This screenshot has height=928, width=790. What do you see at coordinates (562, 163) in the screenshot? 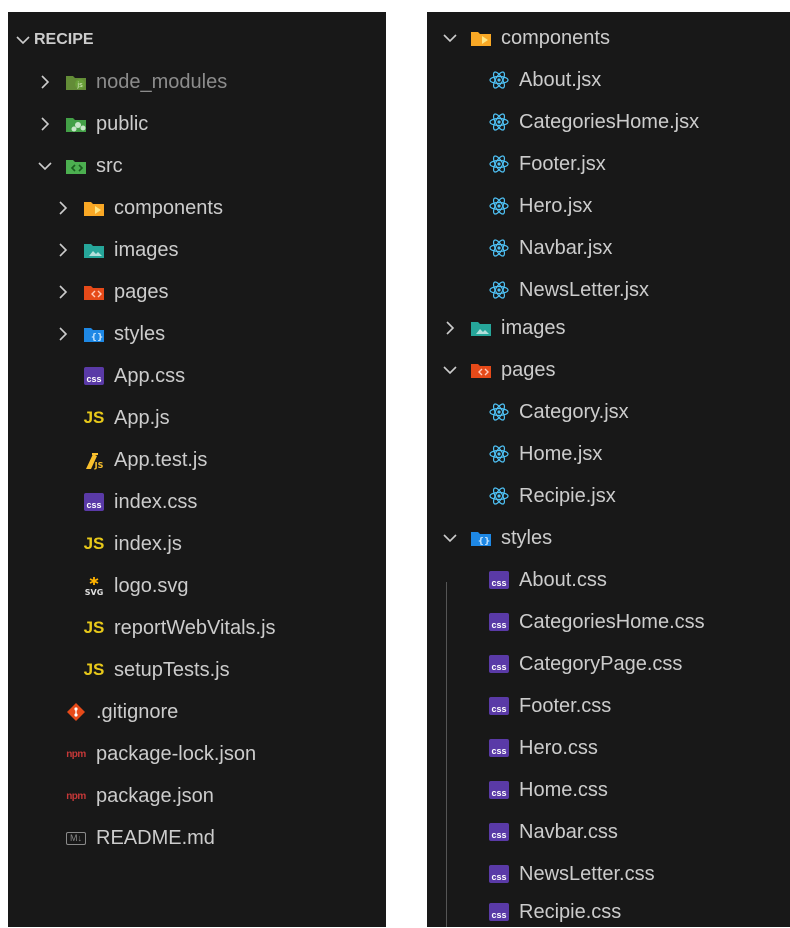
I see `tree-item-label: Footer.jsx` at bounding box center [562, 163].